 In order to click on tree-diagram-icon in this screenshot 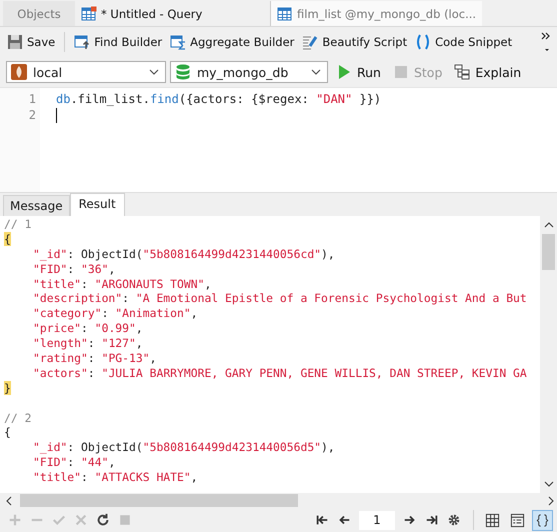, I will do `click(462, 72)`.